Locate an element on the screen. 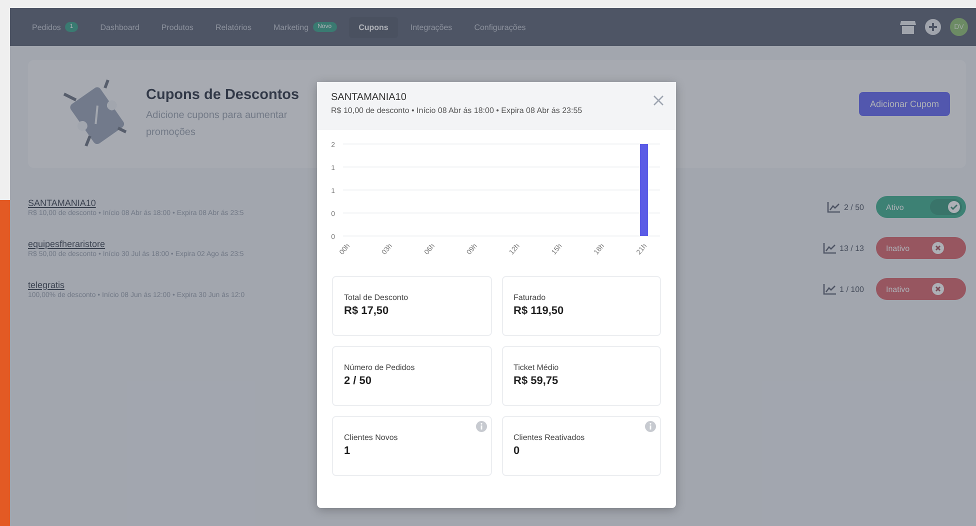 Image resolution: width=976 pixels, height=526 pixels. store-icon is located at coordinates (908, 27).